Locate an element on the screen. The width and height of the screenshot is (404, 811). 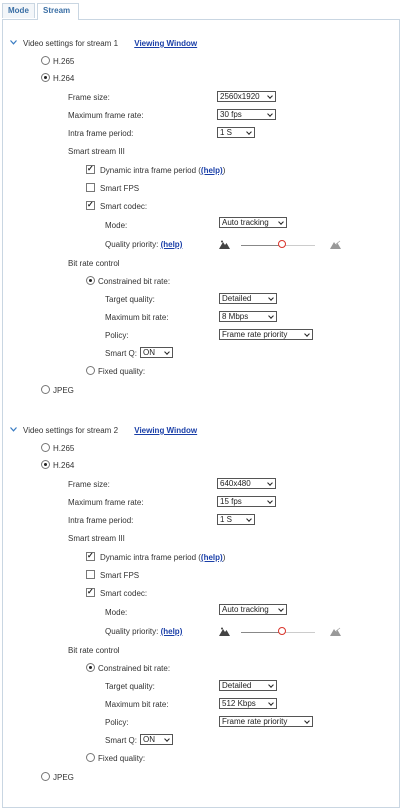
stream-title: Video settings for stream 1 is located at coordinates (71, 43).